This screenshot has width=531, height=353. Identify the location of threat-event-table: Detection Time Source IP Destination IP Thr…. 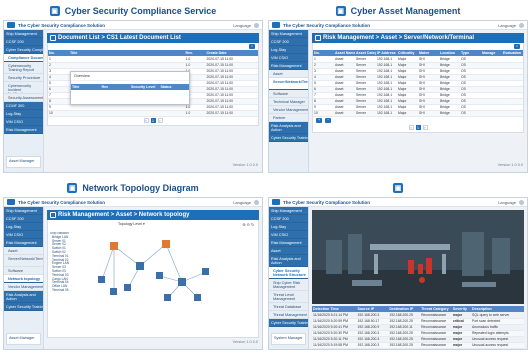
(418, 327).